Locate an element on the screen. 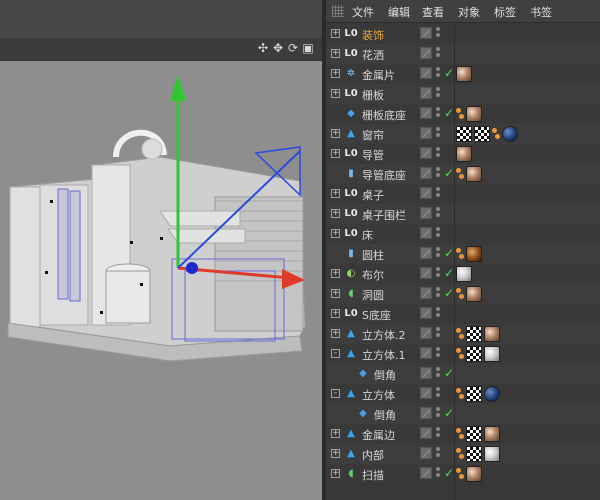 The image size is (600, 500). object-name: 栅板底座 is located at coordinates (384, 115).